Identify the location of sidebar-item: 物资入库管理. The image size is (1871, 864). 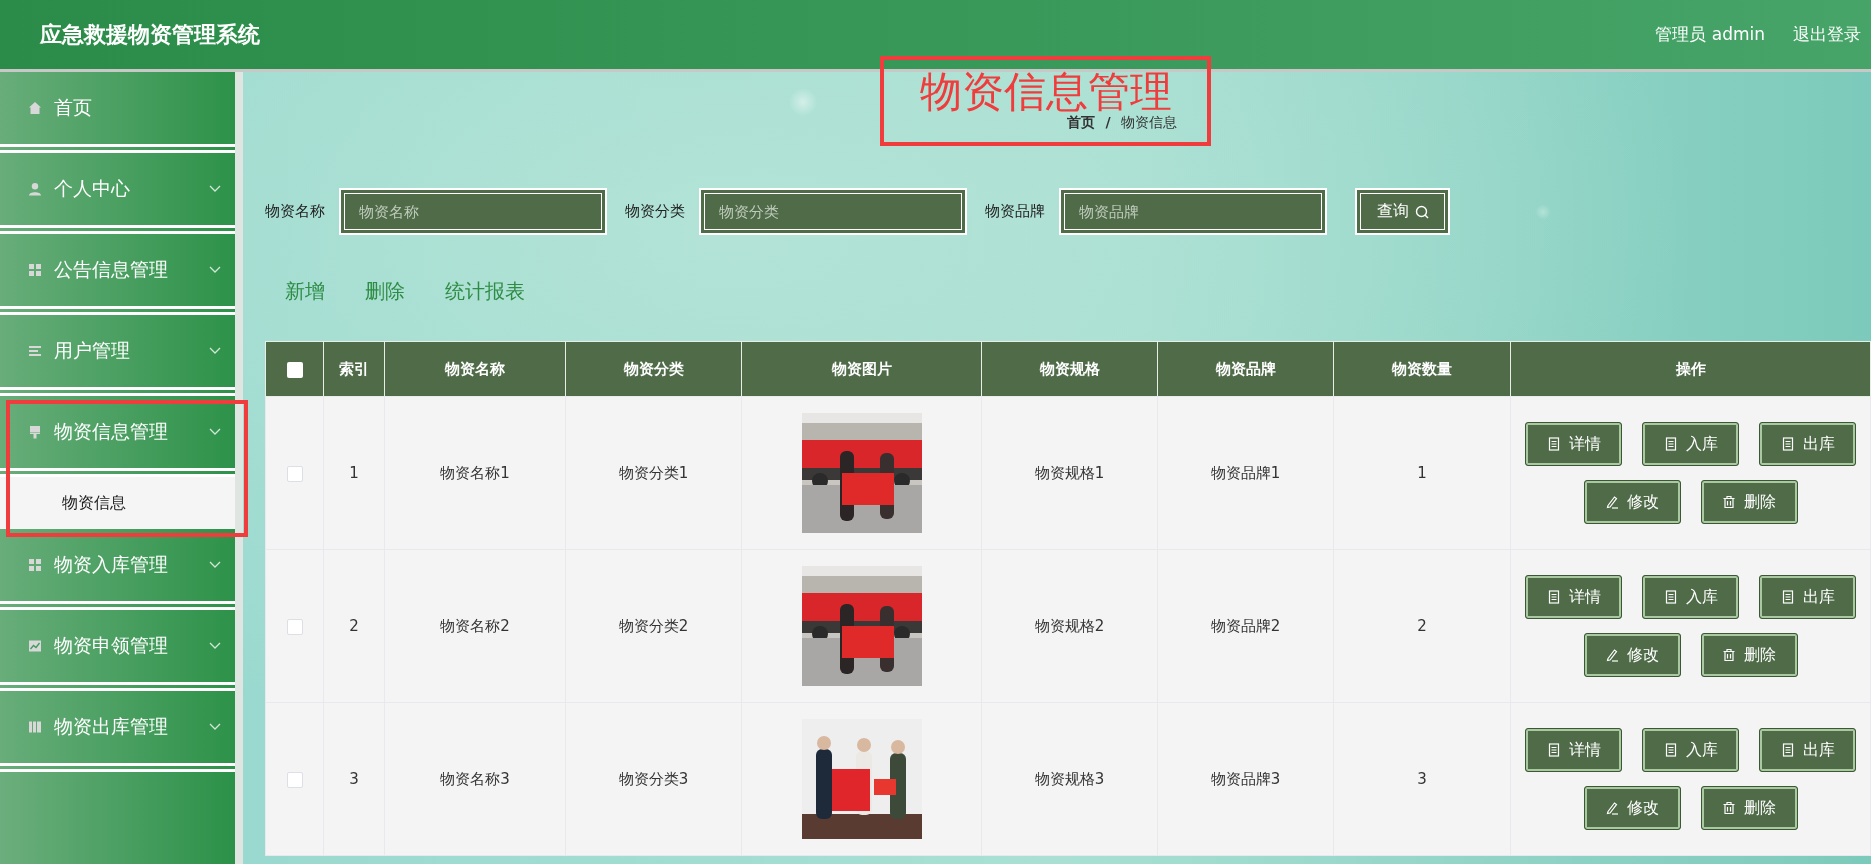
(117, 569).